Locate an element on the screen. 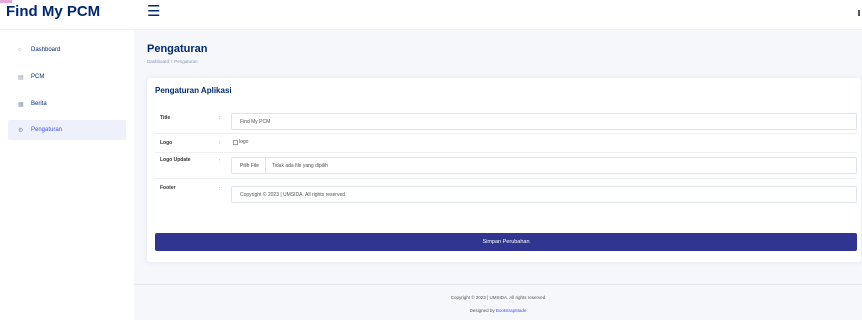 This screenshot has height=320, width=862. credit-prefix: Designed by is located at coordinates (482, 310).